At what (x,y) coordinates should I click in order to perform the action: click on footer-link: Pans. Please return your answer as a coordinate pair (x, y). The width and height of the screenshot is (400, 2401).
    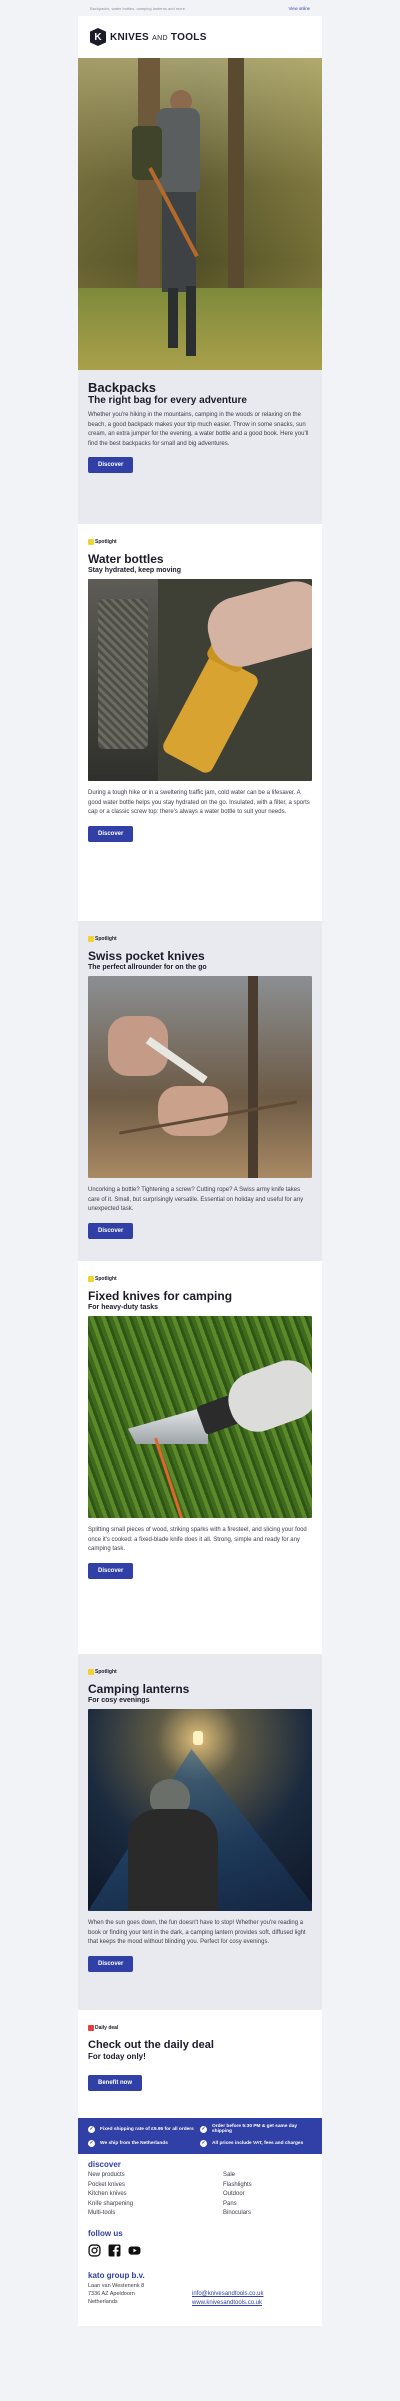
    Looking at the image, I should click on (237, 2205).